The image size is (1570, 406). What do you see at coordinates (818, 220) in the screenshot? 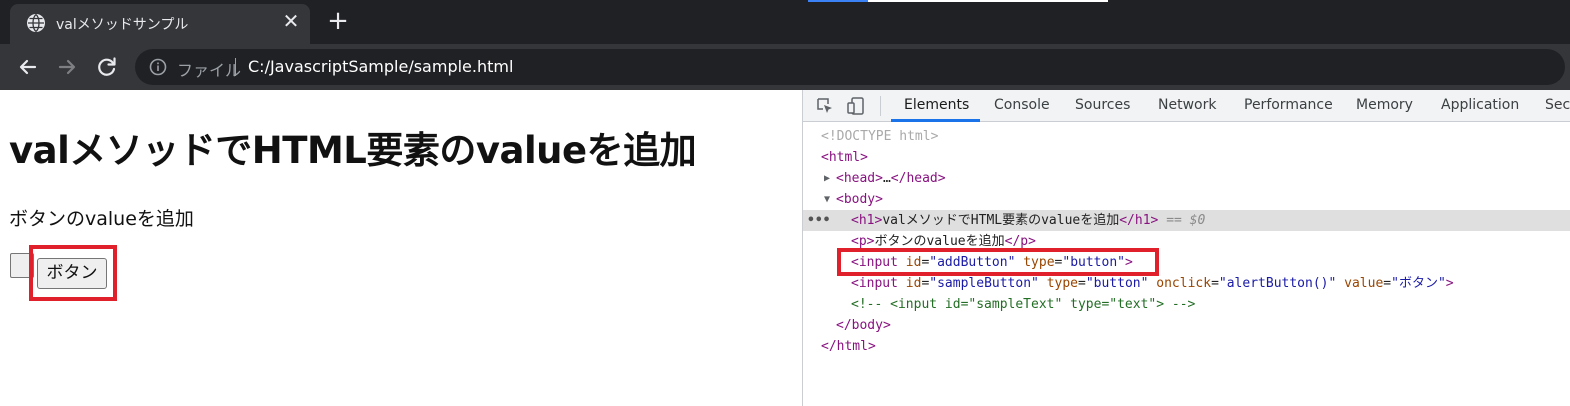
I see `more-options-icon: •••` at bounding box center [818, 220].